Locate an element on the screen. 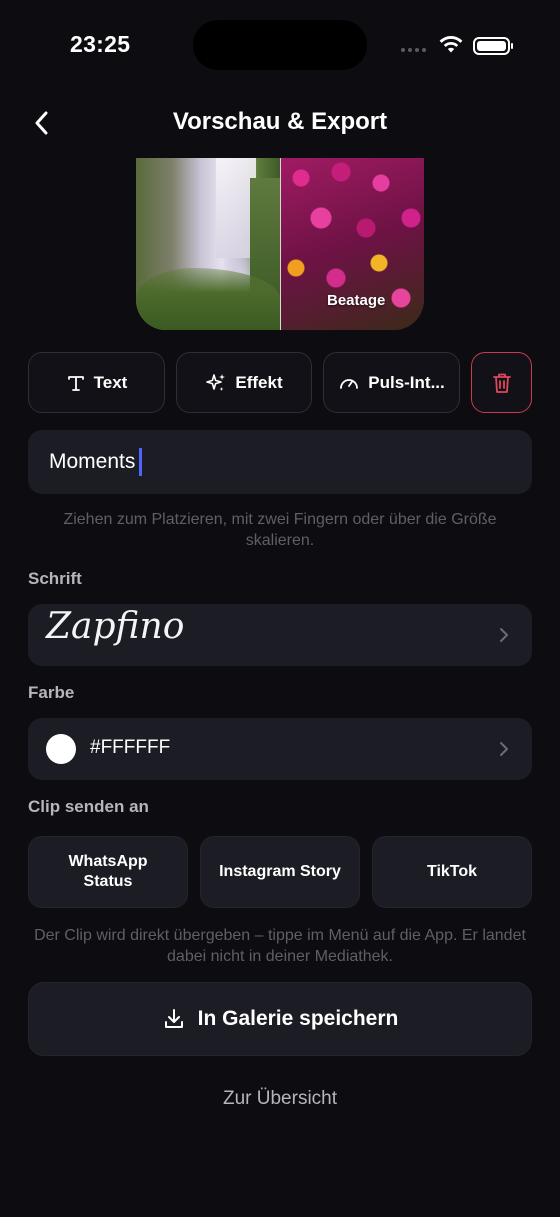 Image resolution: width=560 pixels, height=1217 pixels. page-title: Vorschau & Export is located at coordinates (280, 121).